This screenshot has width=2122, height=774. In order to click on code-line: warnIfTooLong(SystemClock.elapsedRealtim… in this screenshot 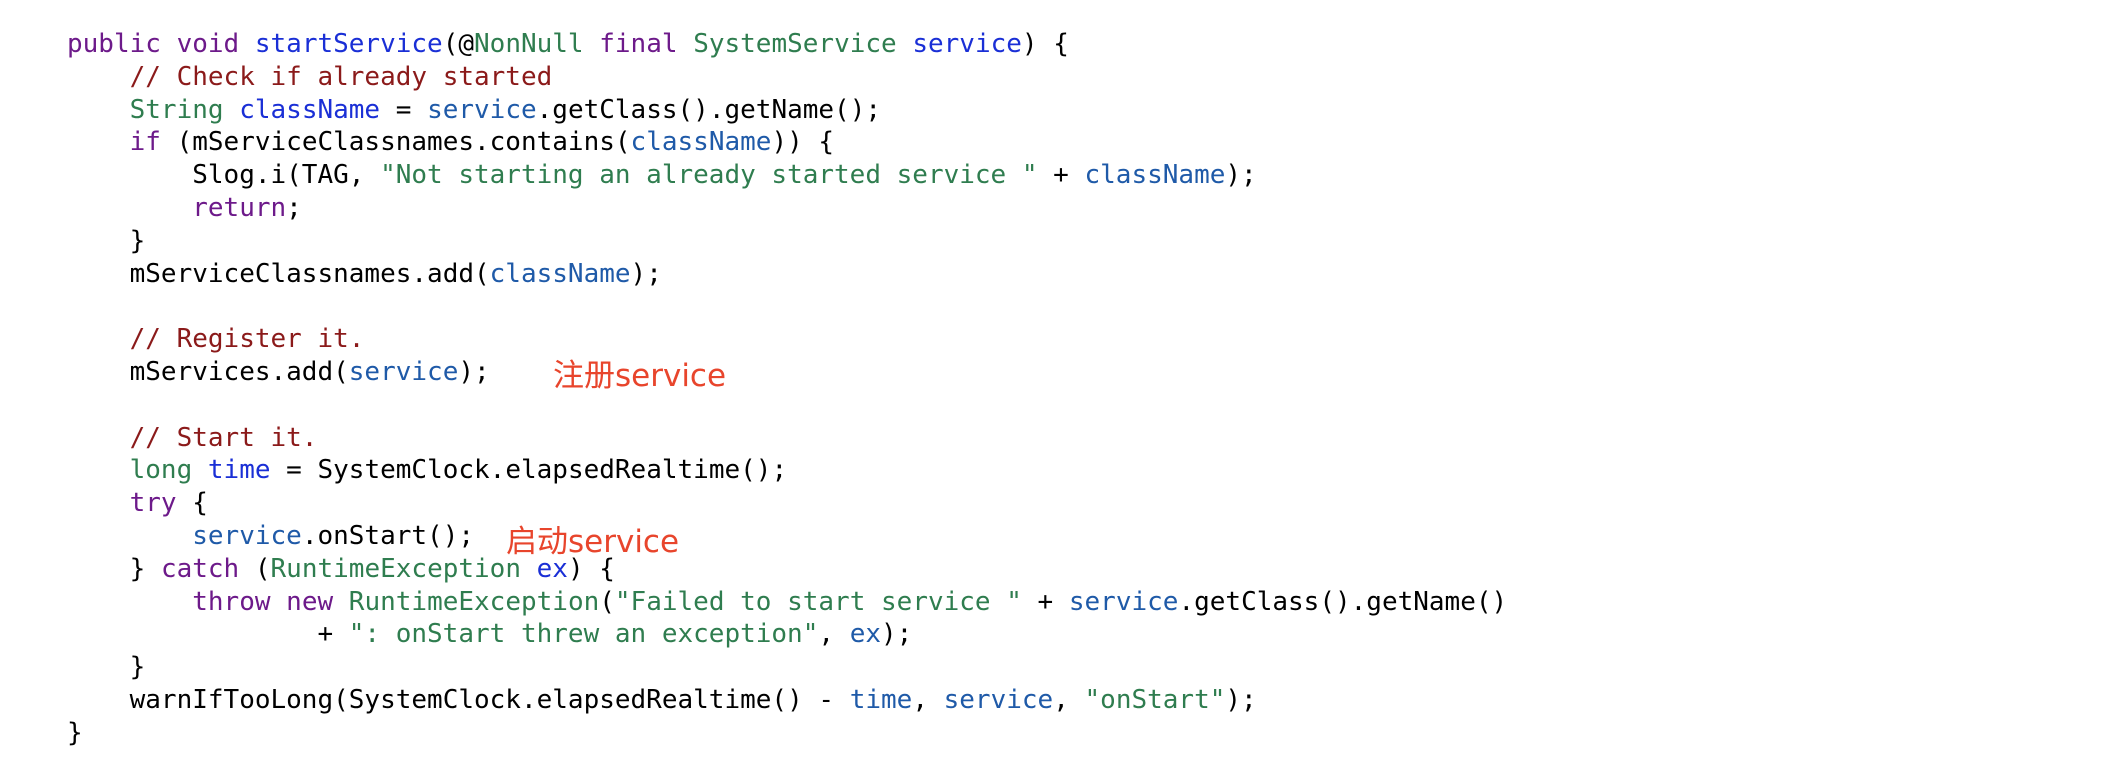, I will do `click(787, 700)`.